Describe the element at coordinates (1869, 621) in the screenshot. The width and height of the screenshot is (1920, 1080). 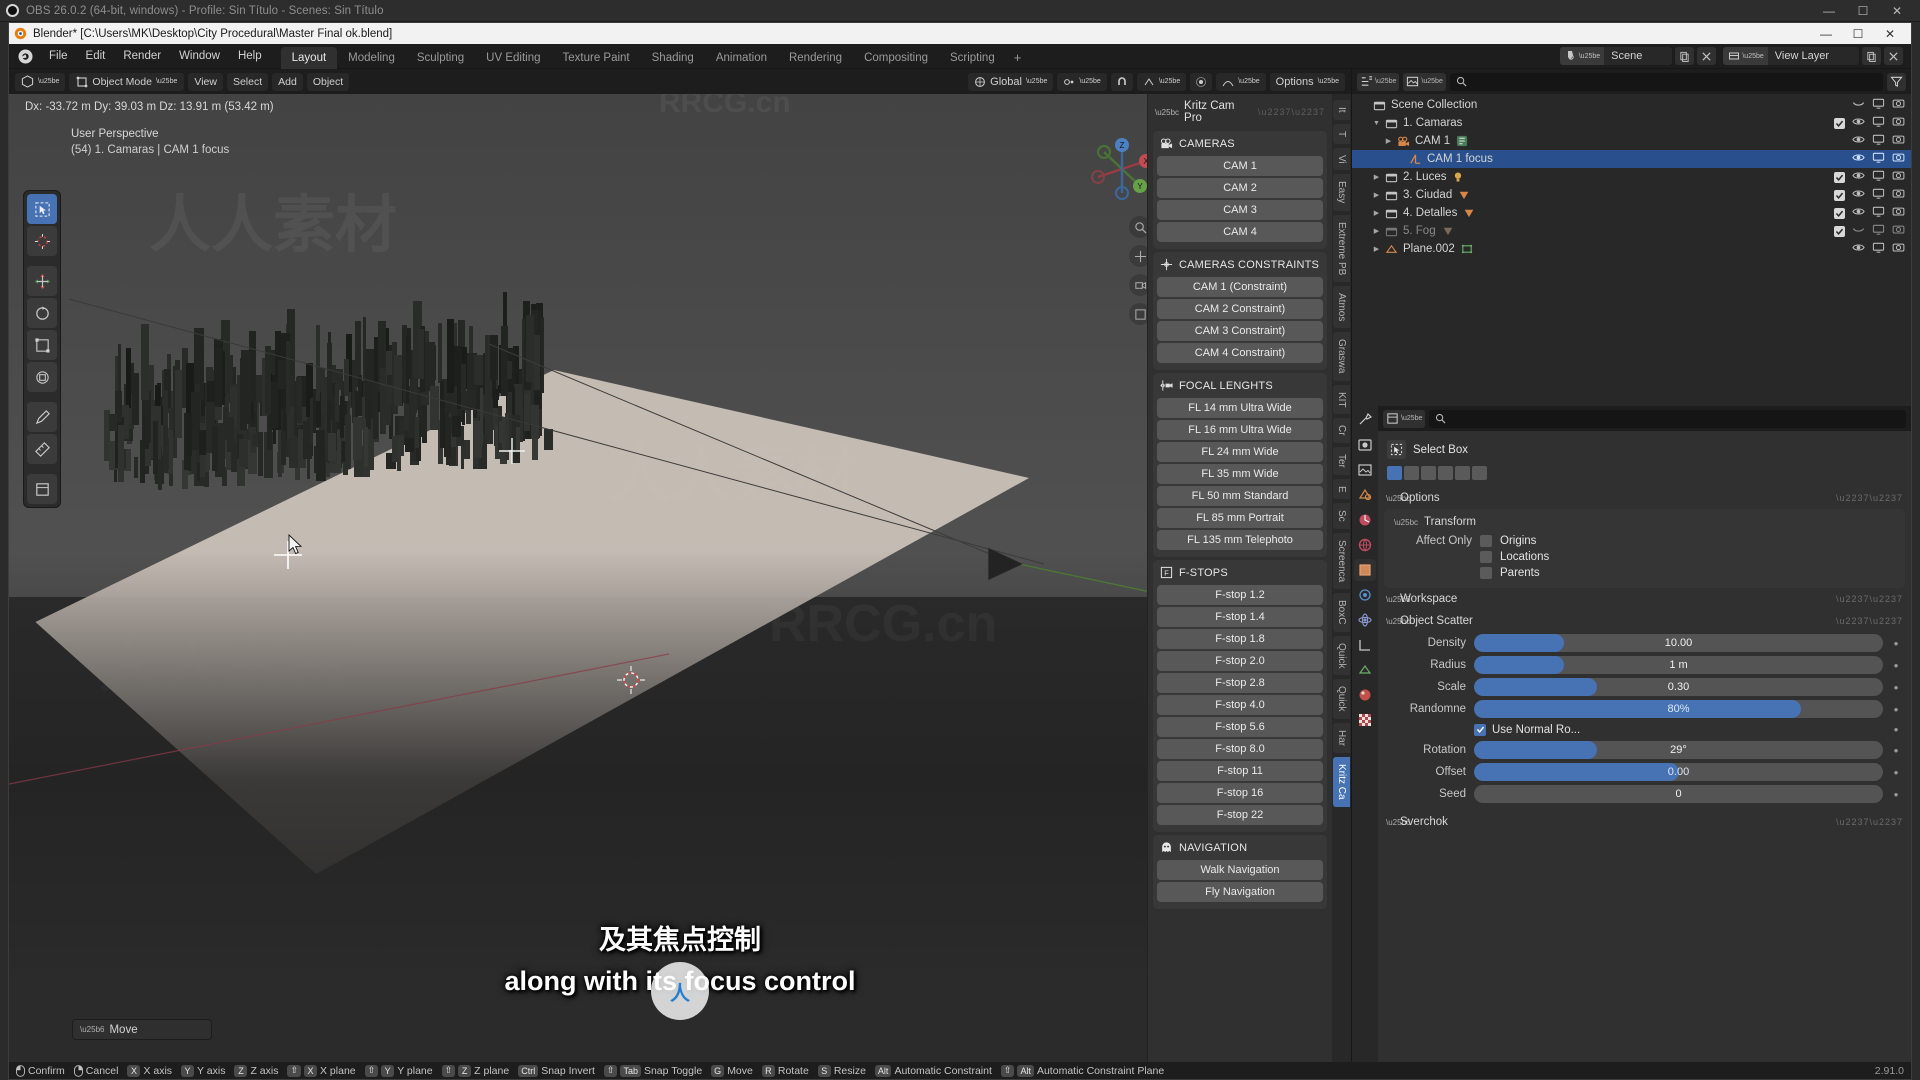
I see `object-scatter-panel-grip: \u2237\u2237` at that location.